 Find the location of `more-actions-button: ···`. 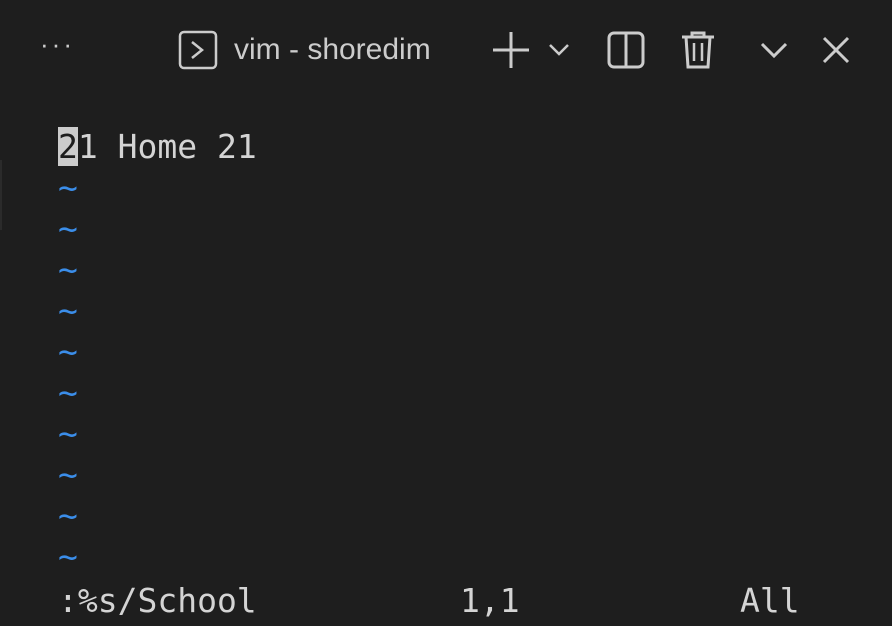

more-actions-button: ··· is located at coordinates (60, 47).